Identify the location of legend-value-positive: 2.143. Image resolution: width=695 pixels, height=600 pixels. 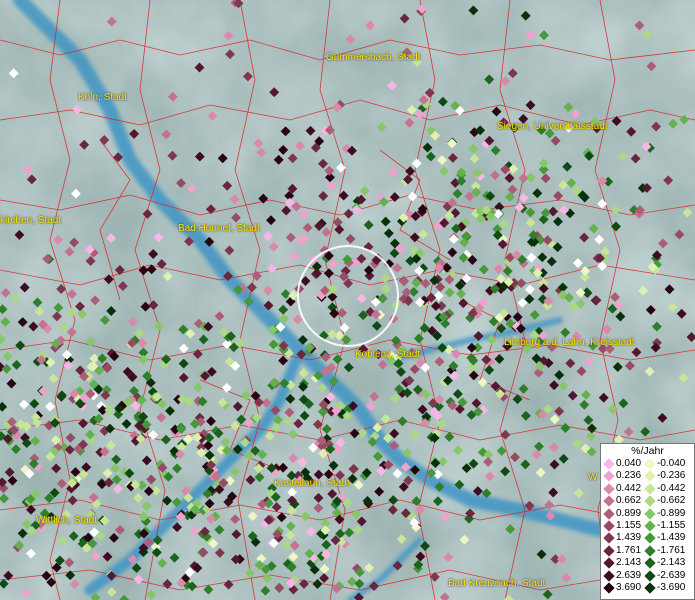
(629, 563).